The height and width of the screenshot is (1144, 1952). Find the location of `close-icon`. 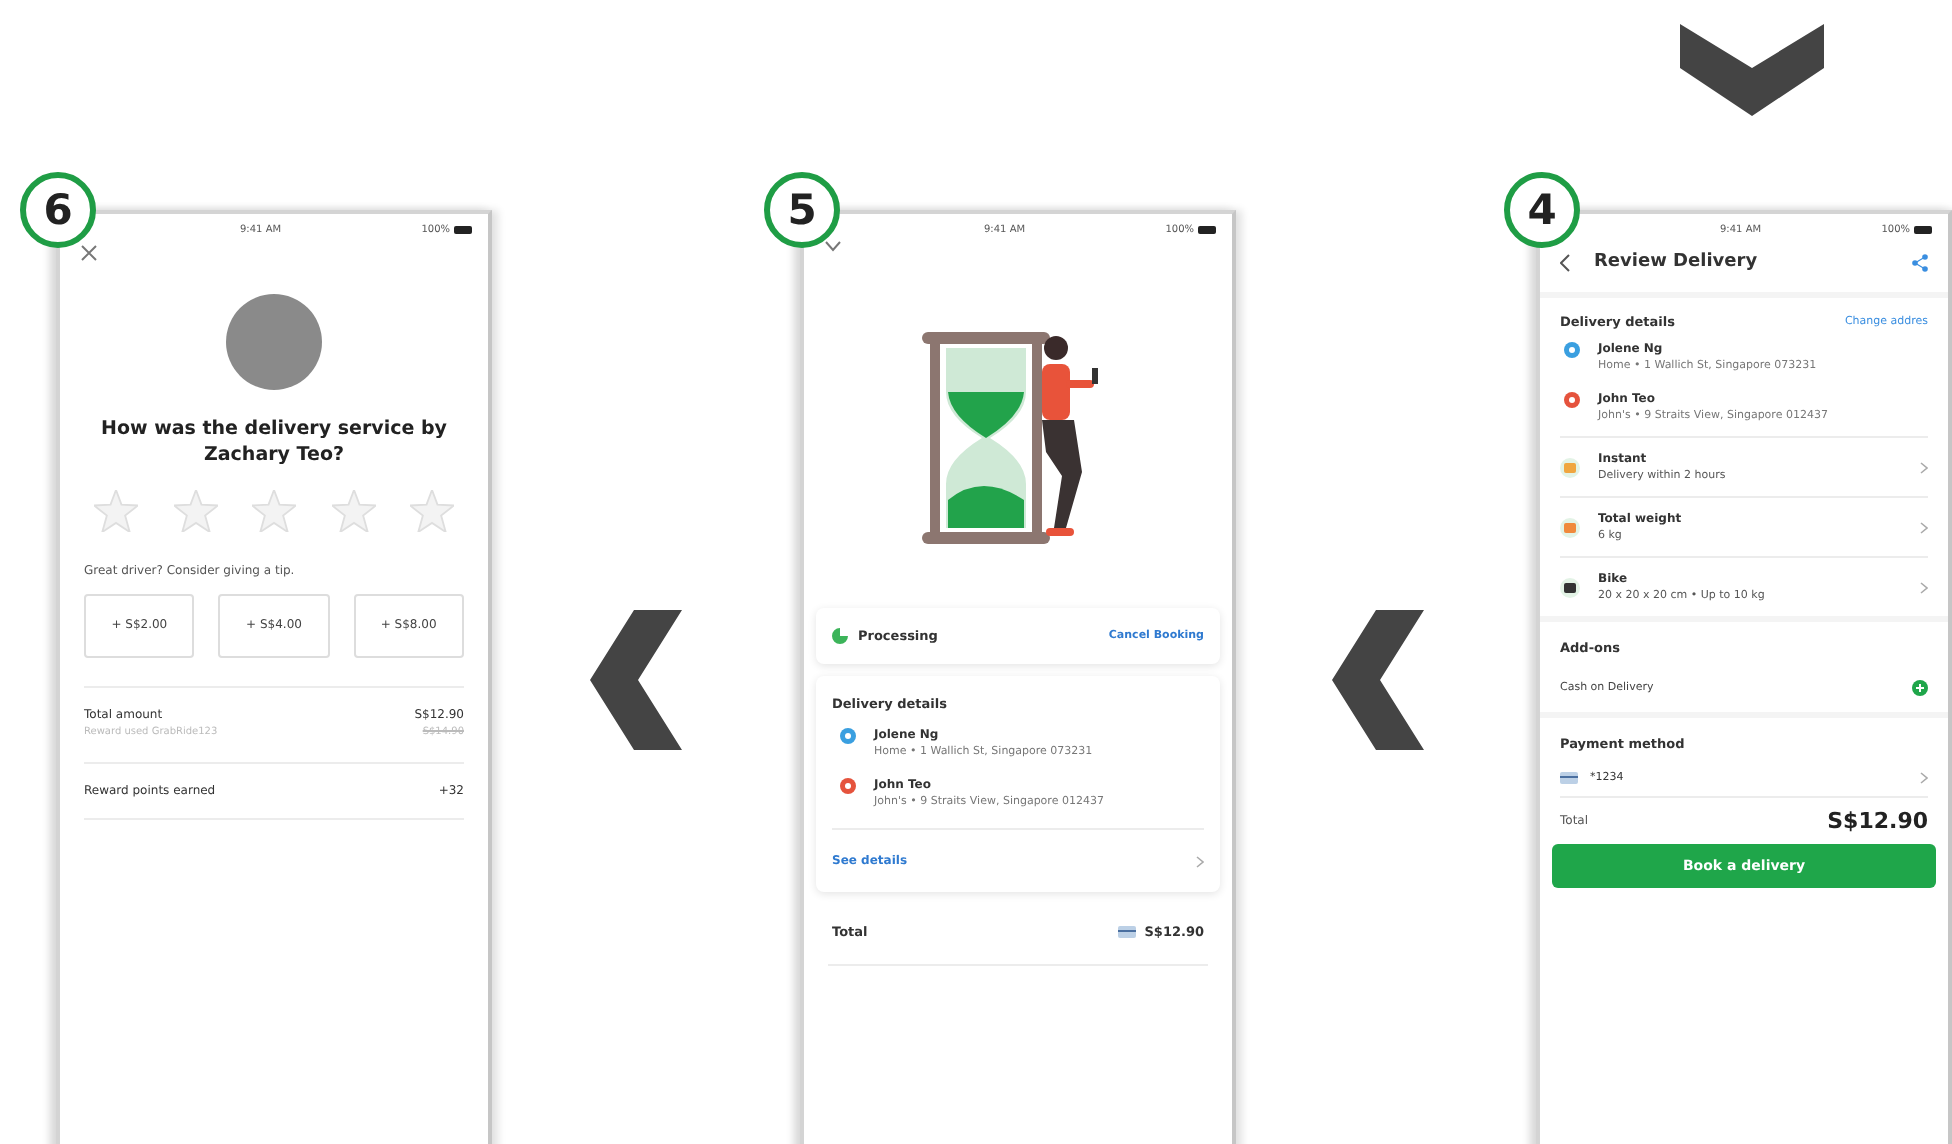

close-icon is located at coordinates (89, 253).